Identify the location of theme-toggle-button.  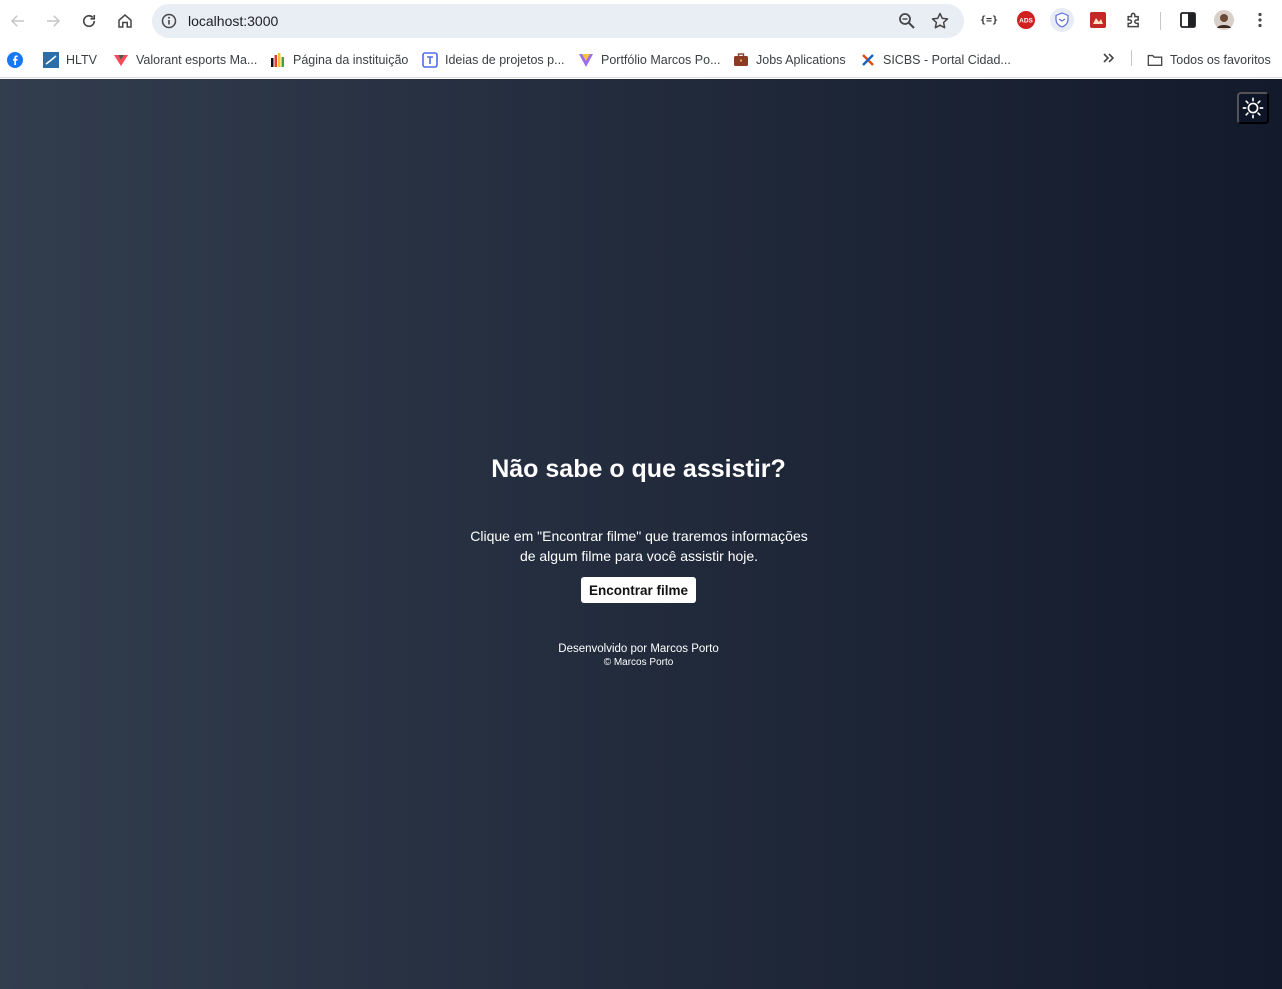
(1253, 108).